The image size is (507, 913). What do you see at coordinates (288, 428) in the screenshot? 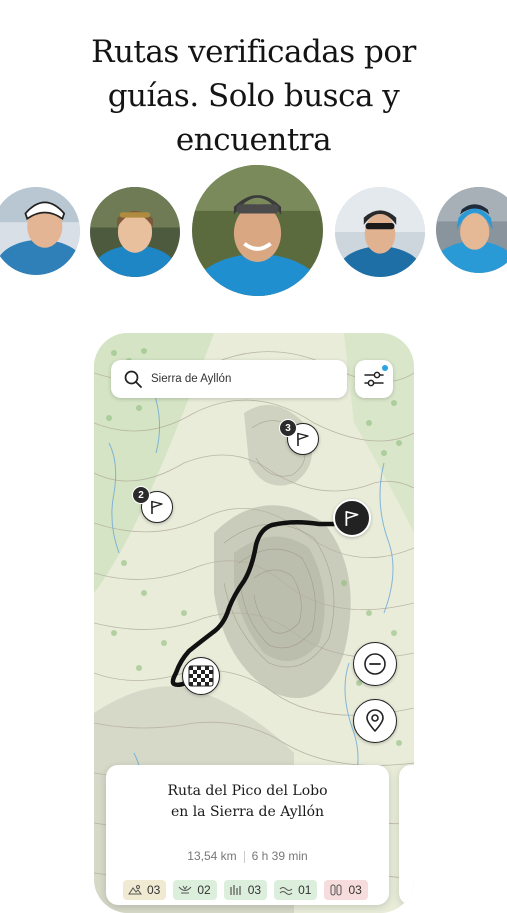
I see `cluster-count-badge: 3` at bounding box center [288, 428].